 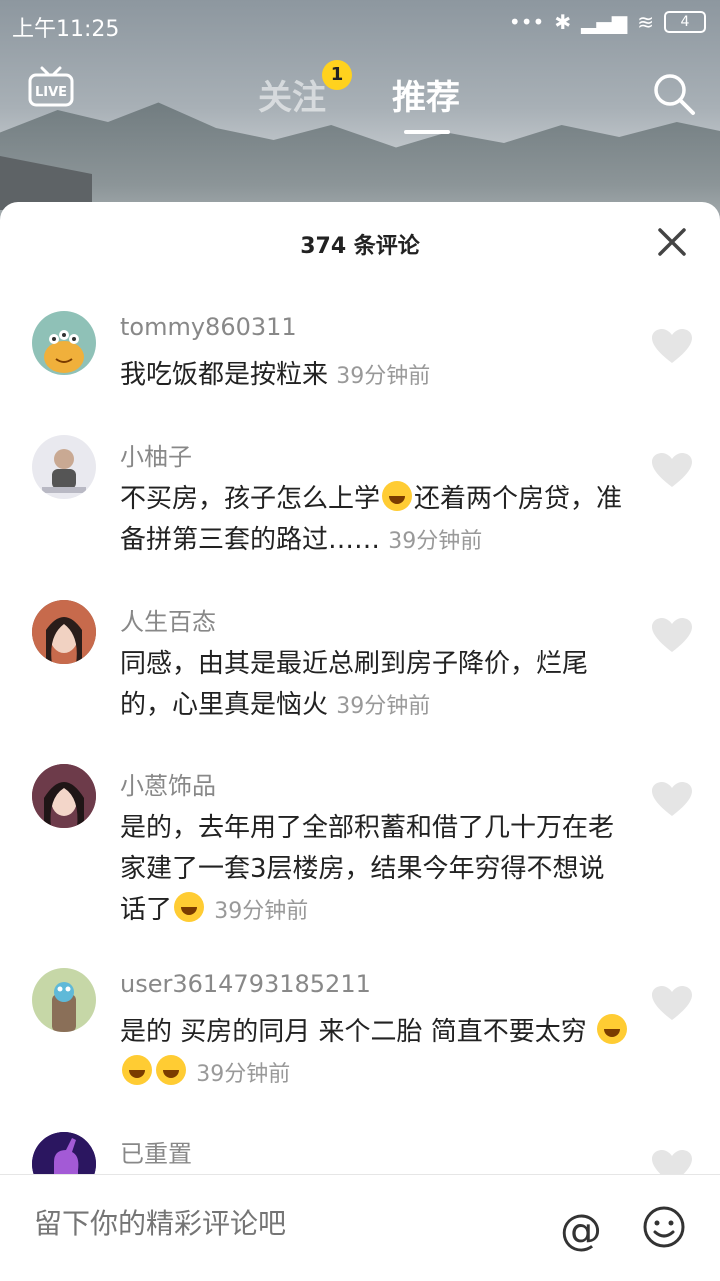 I want to click on laughing-tears-emoji-icon, so click(x=397, y=496).